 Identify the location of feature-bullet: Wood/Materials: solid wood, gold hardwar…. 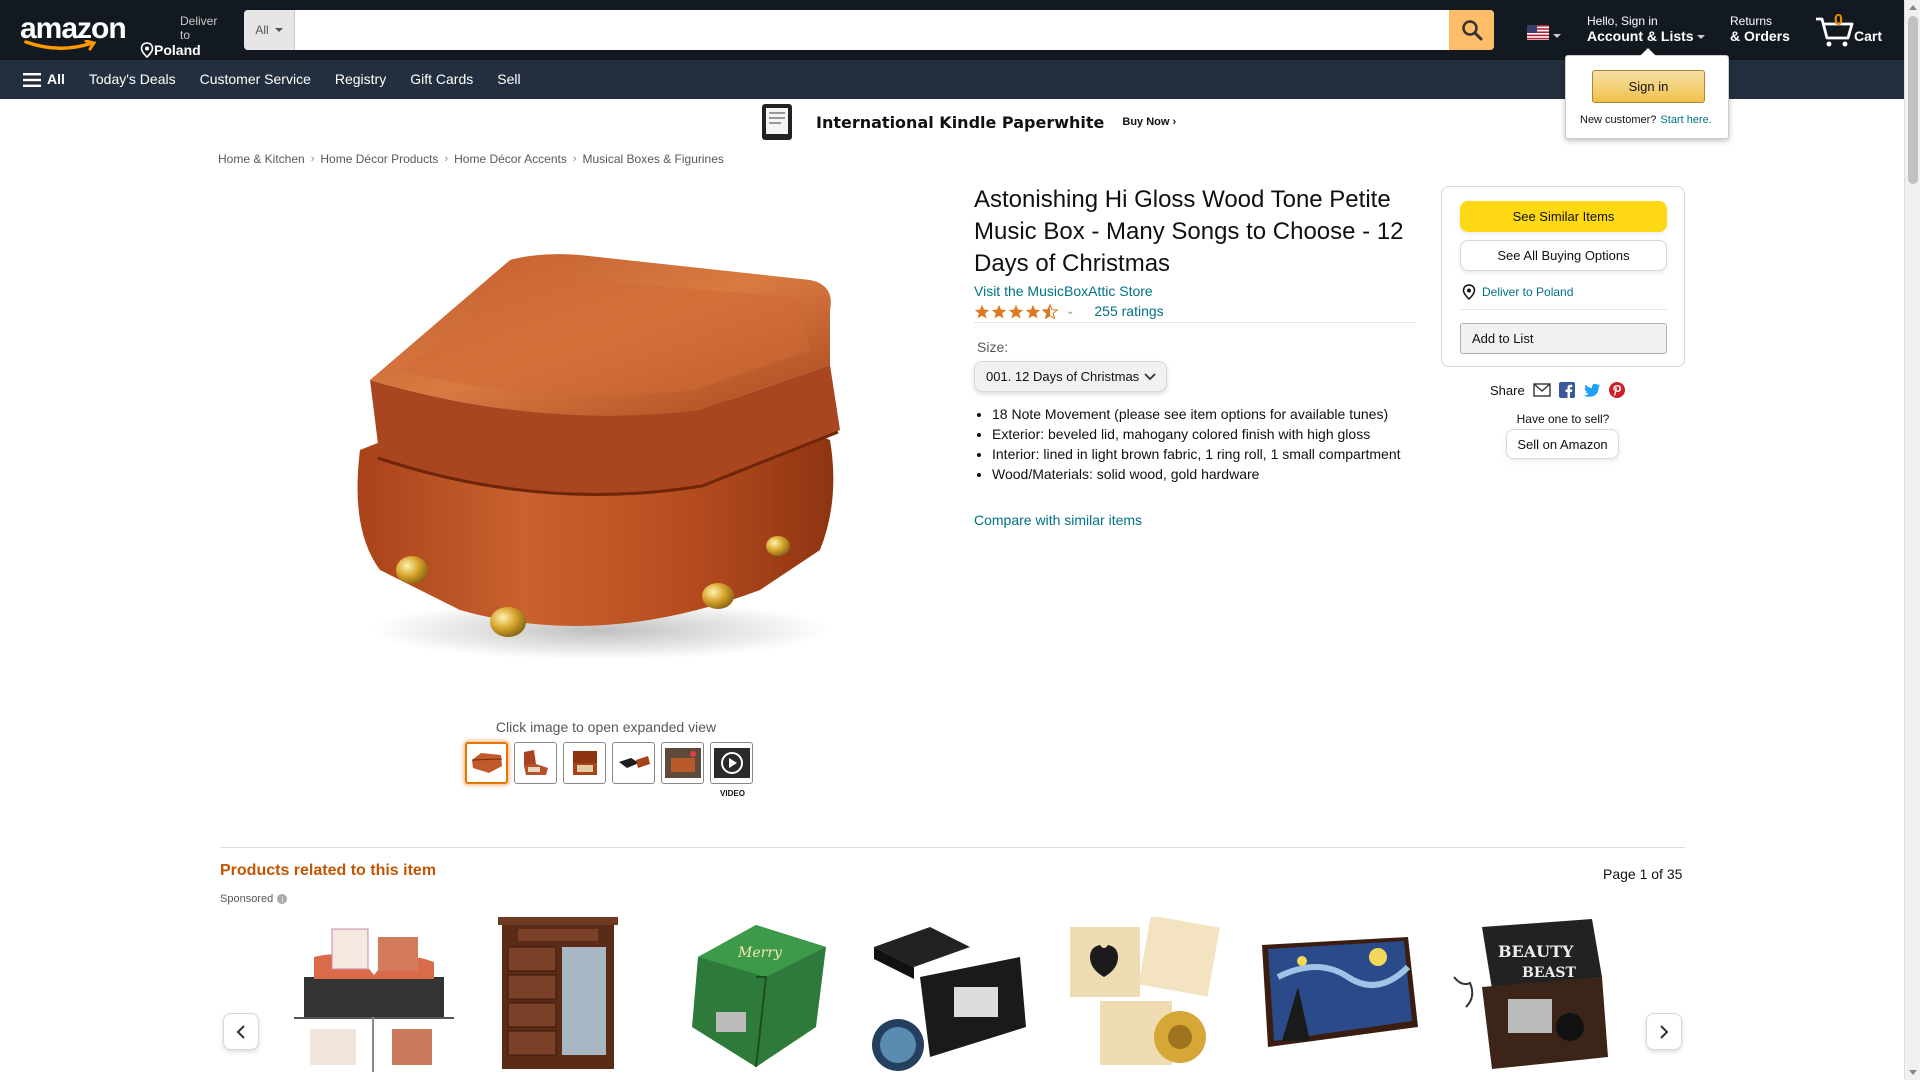
(1212, 474).